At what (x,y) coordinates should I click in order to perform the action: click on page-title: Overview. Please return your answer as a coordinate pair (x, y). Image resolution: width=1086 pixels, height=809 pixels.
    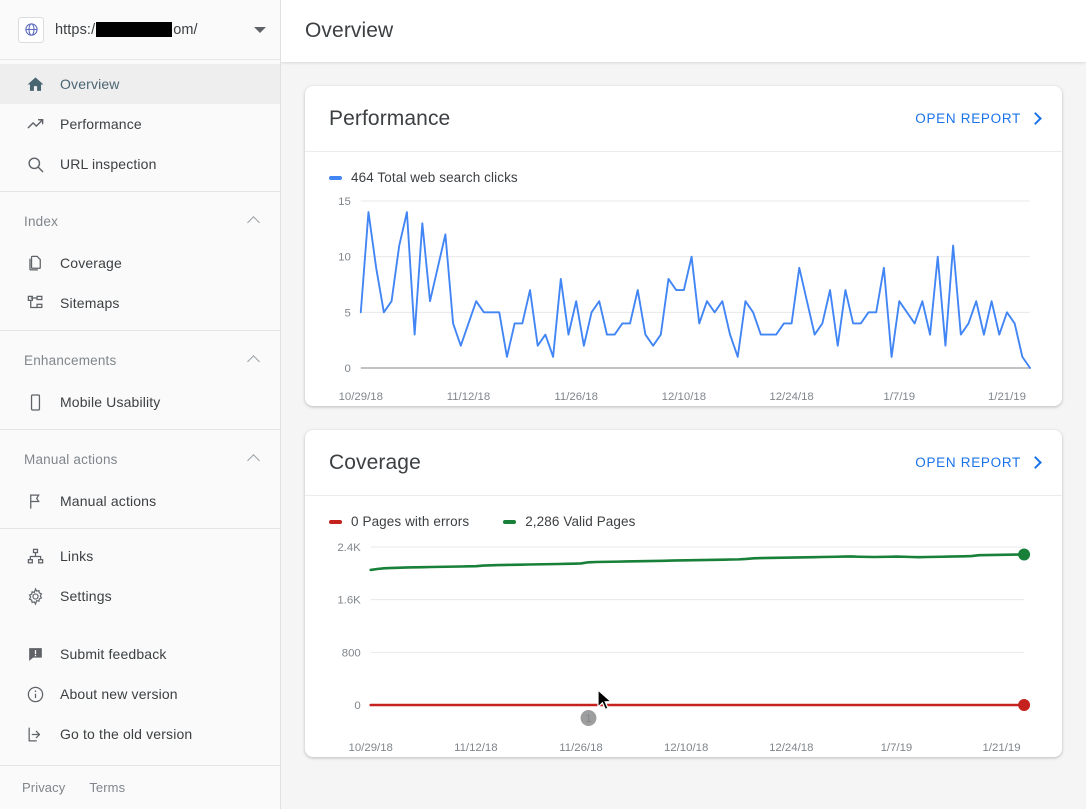
    Looking at the image, I should click on (349, 30).